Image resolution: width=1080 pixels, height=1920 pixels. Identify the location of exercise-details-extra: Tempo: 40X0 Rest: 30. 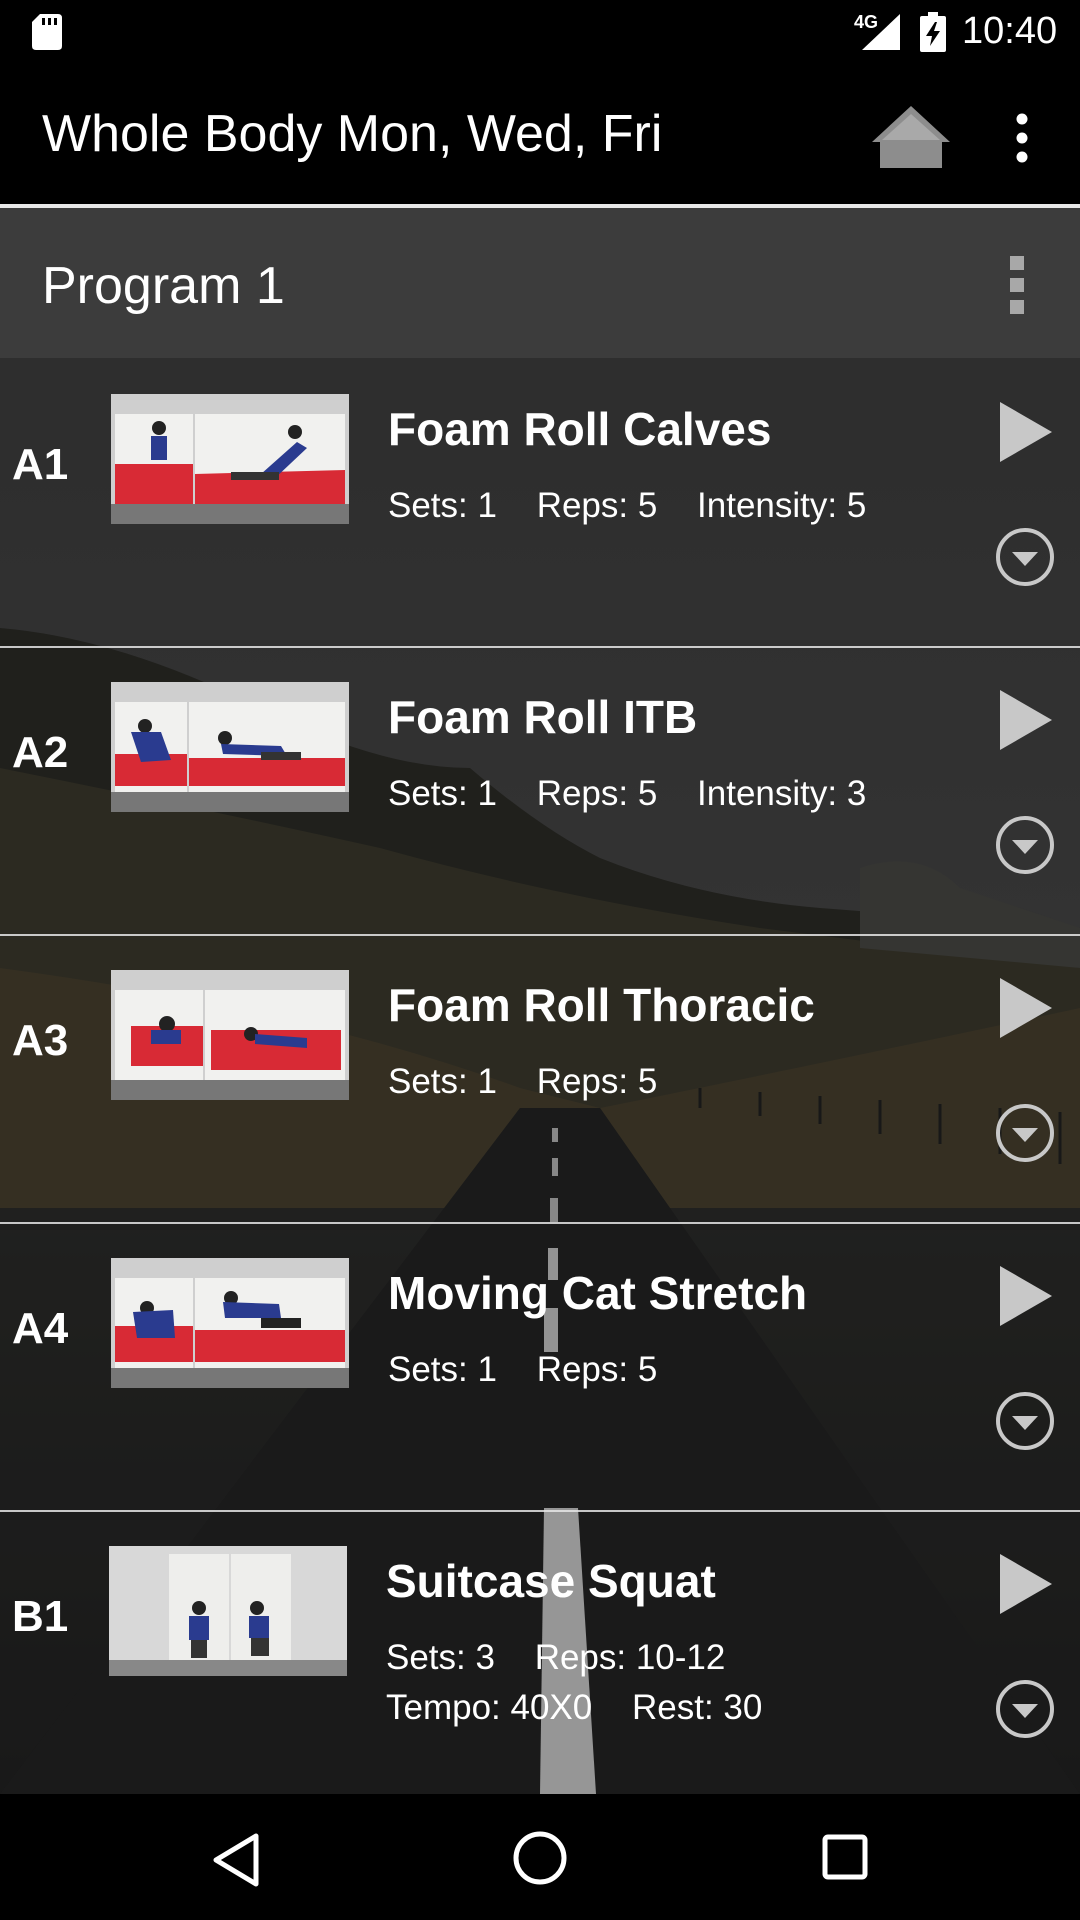
(589, 1708).